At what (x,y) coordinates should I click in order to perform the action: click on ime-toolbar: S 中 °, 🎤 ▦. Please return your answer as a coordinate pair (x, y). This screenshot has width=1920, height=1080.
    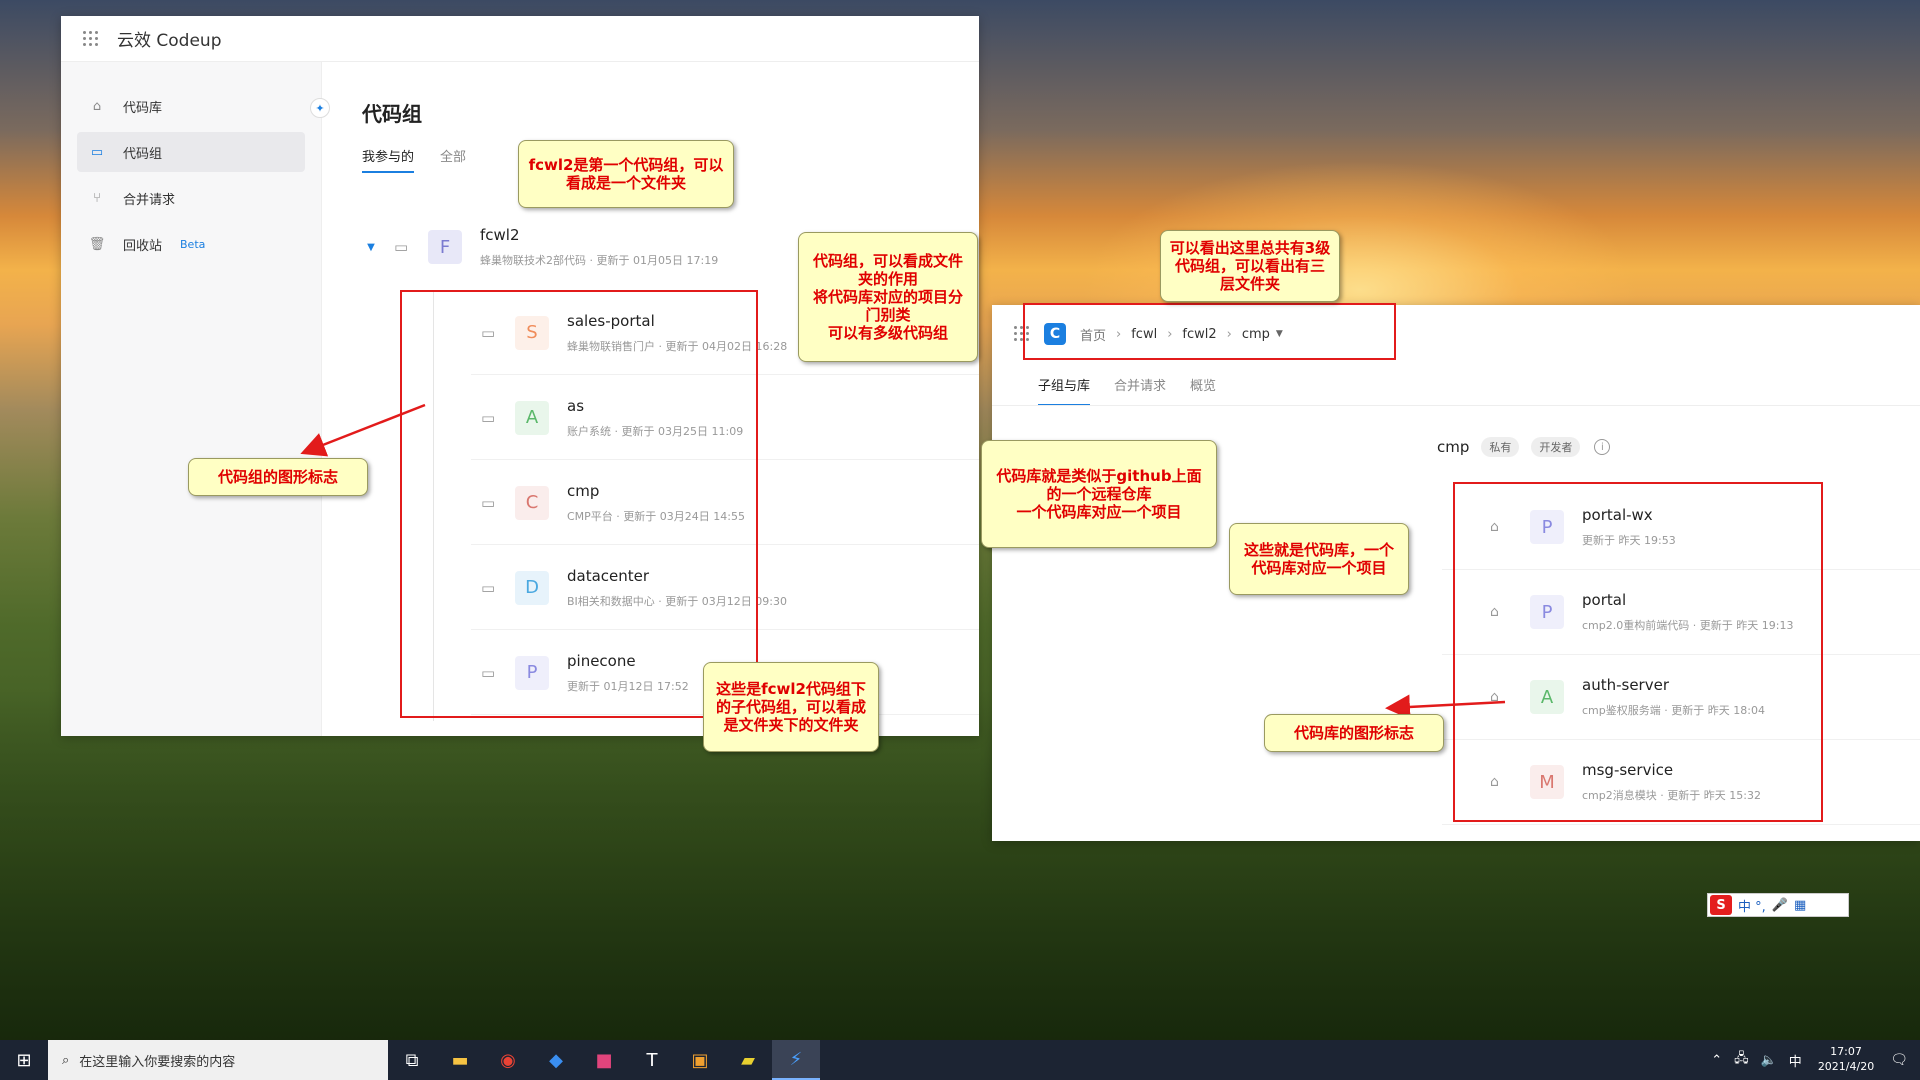
    Looking at the image, I should click on (1778, 905).